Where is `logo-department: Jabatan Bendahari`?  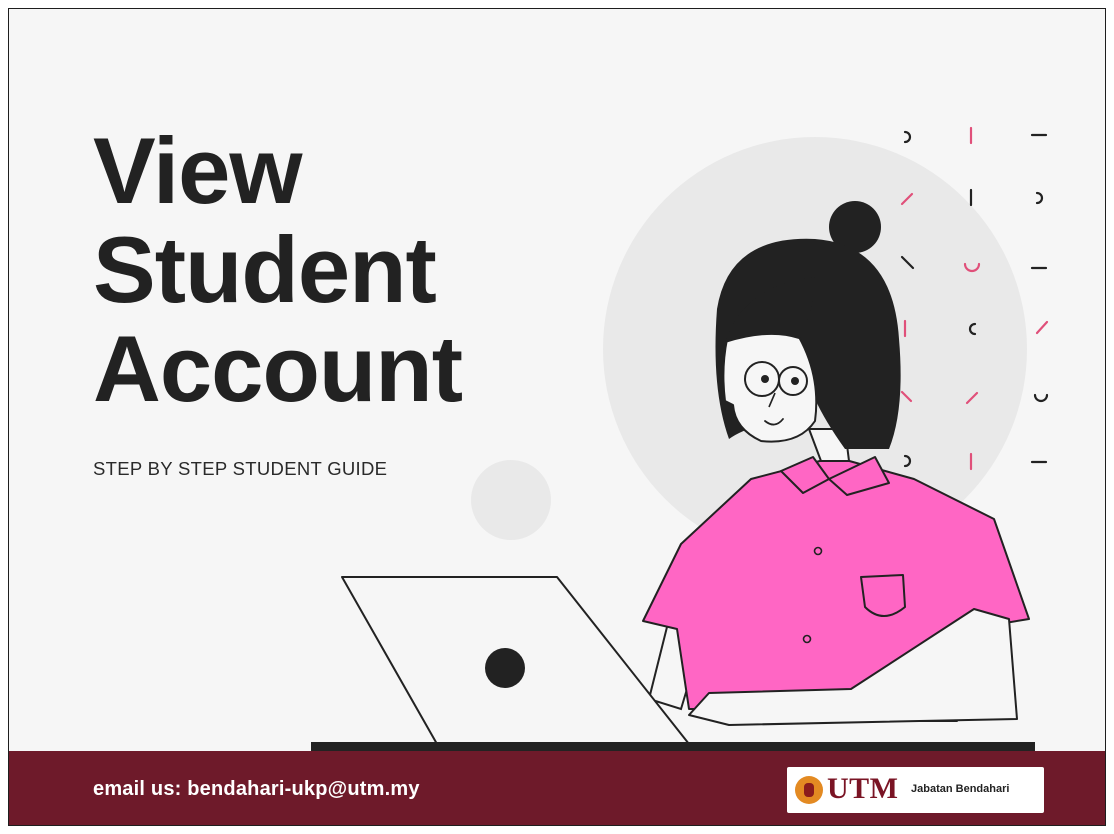 logo-department: Jabatan Bendahari is located at coordinates (960, 789).